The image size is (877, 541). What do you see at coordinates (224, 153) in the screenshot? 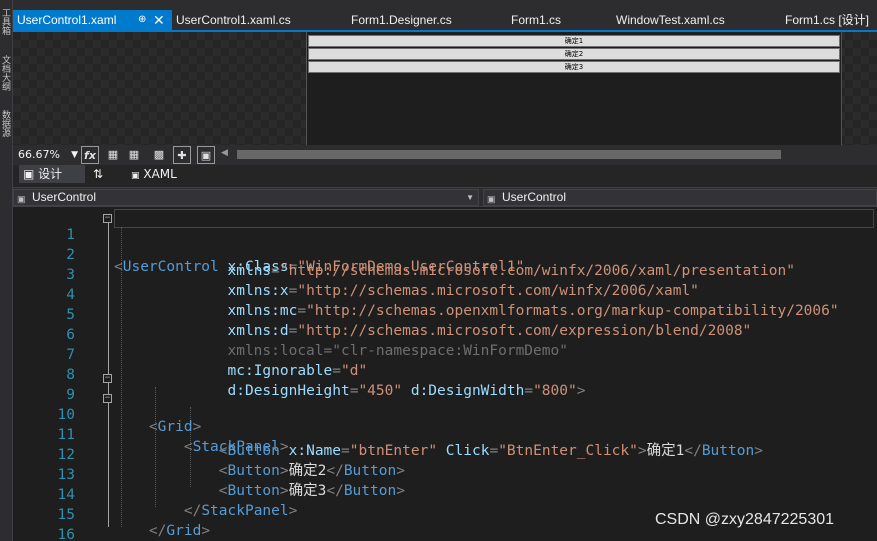
I see `scroll-left-icon: ◀` at bounding box center [224, 153].